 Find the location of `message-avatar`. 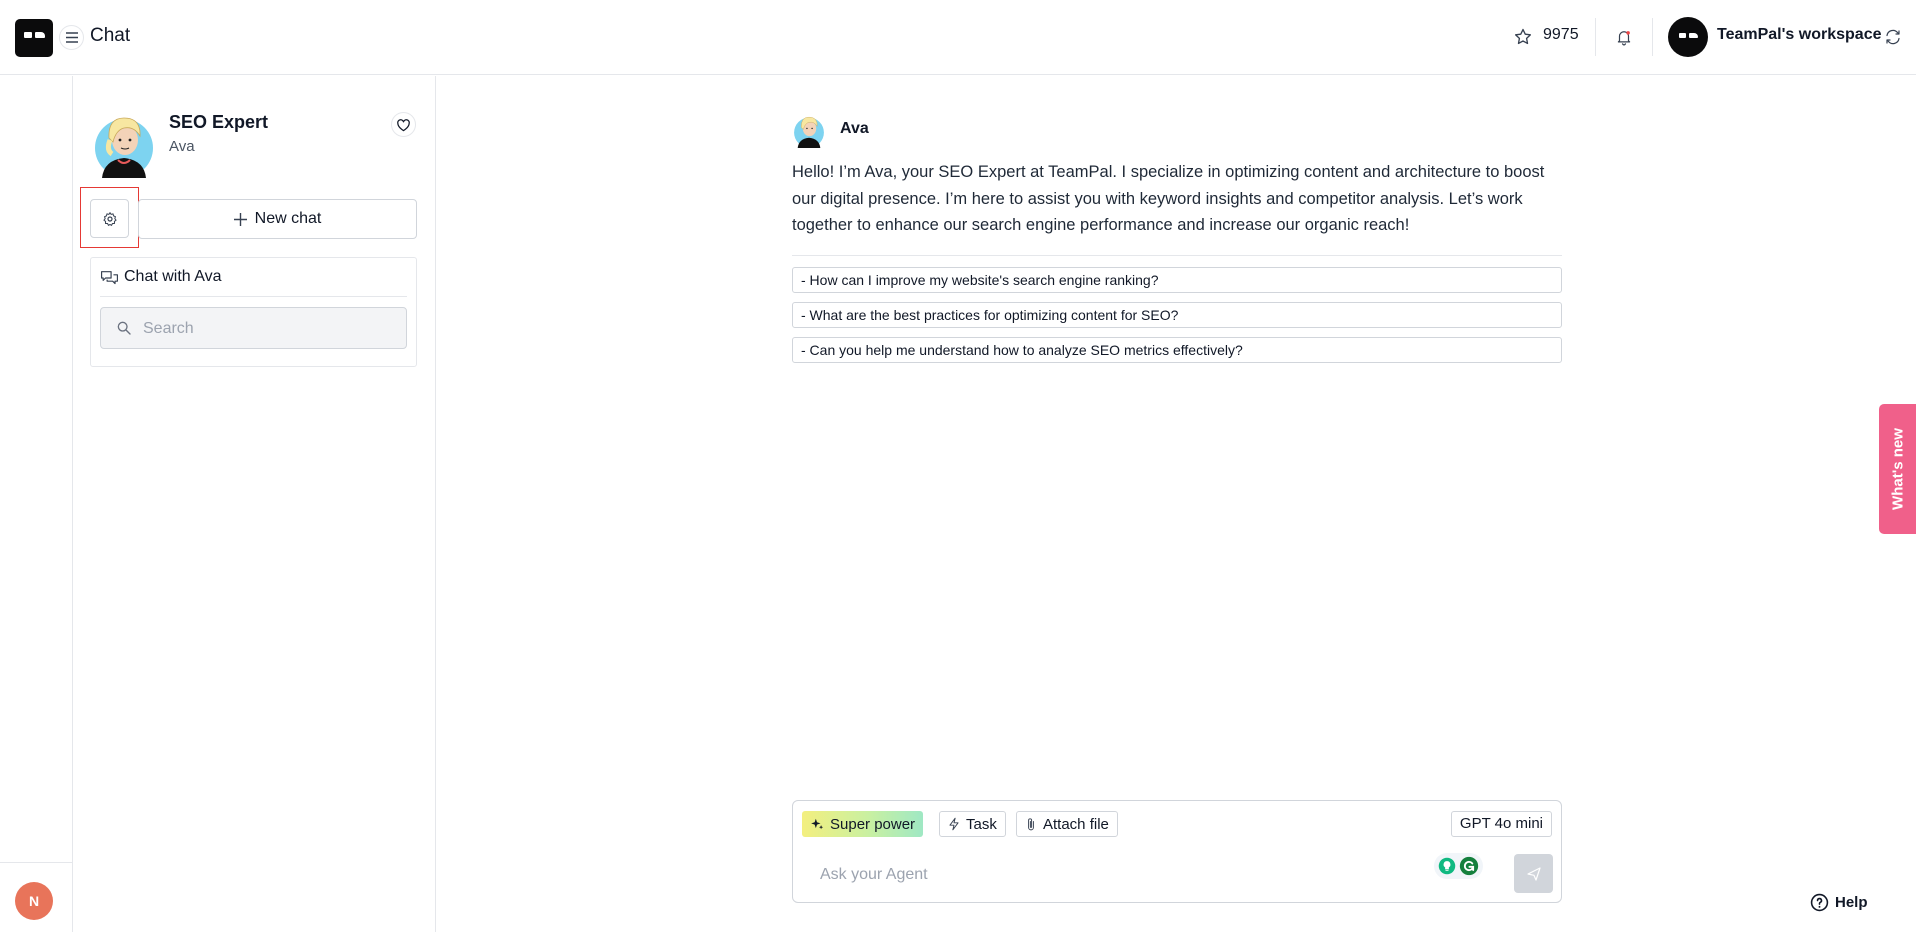

message-avatar is located at coordinates (809, 132).